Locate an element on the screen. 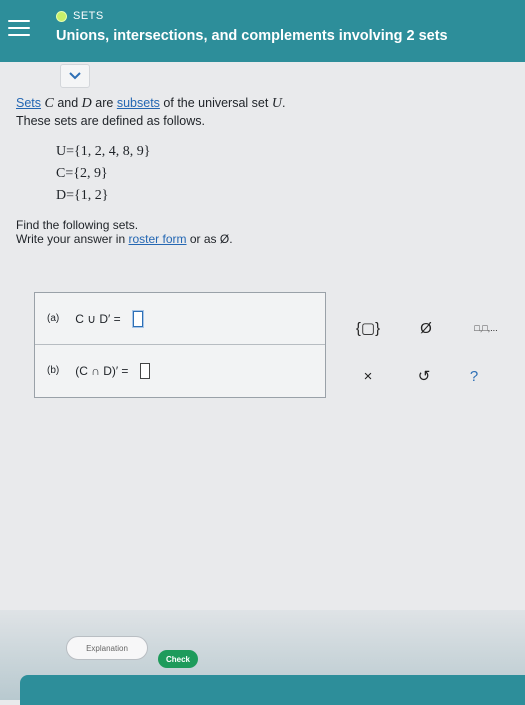 The image size is (525, 705). set-d-definition: D={1, 2} is located at coordinates (82, 195).